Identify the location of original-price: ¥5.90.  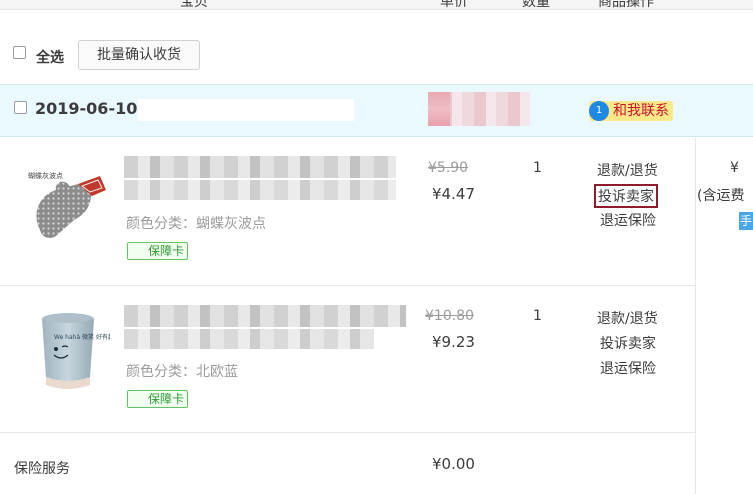
(448, 168).